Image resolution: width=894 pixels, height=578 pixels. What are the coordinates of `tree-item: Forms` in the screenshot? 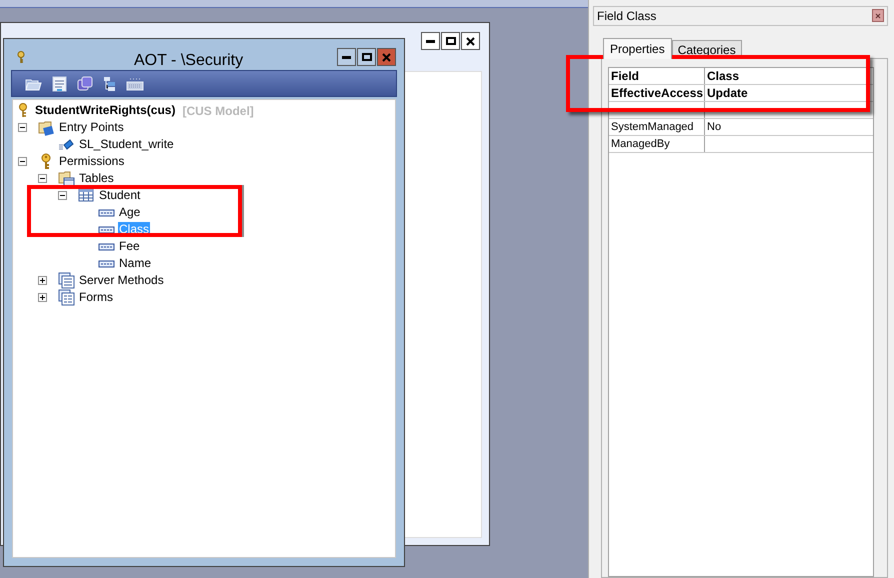 It's located at (96, 297).